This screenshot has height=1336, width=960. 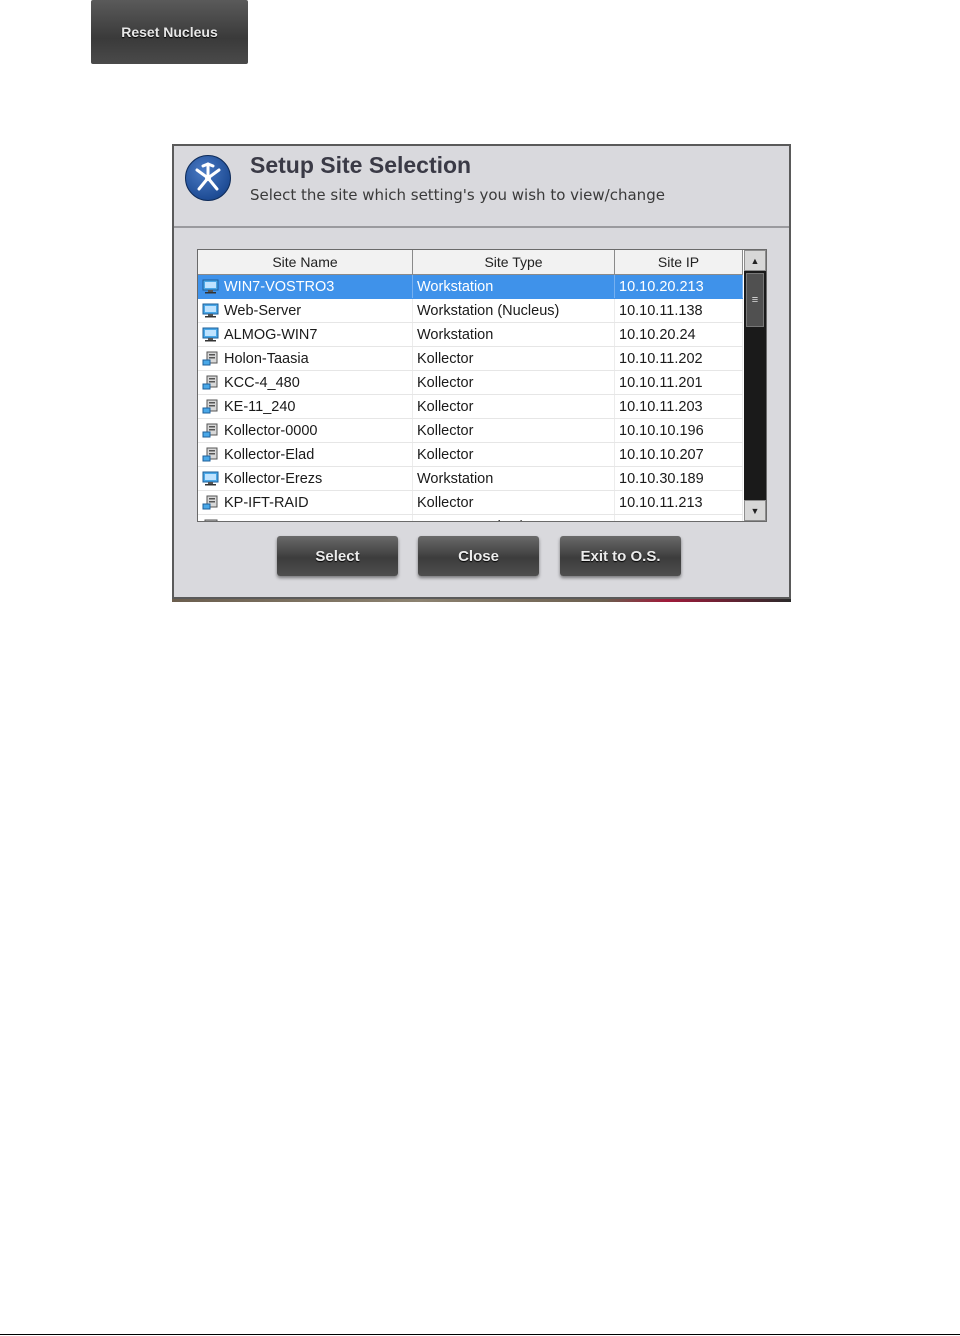 I want to click on site-name-text: Kollector-Elad, so click(x=269, y=454).